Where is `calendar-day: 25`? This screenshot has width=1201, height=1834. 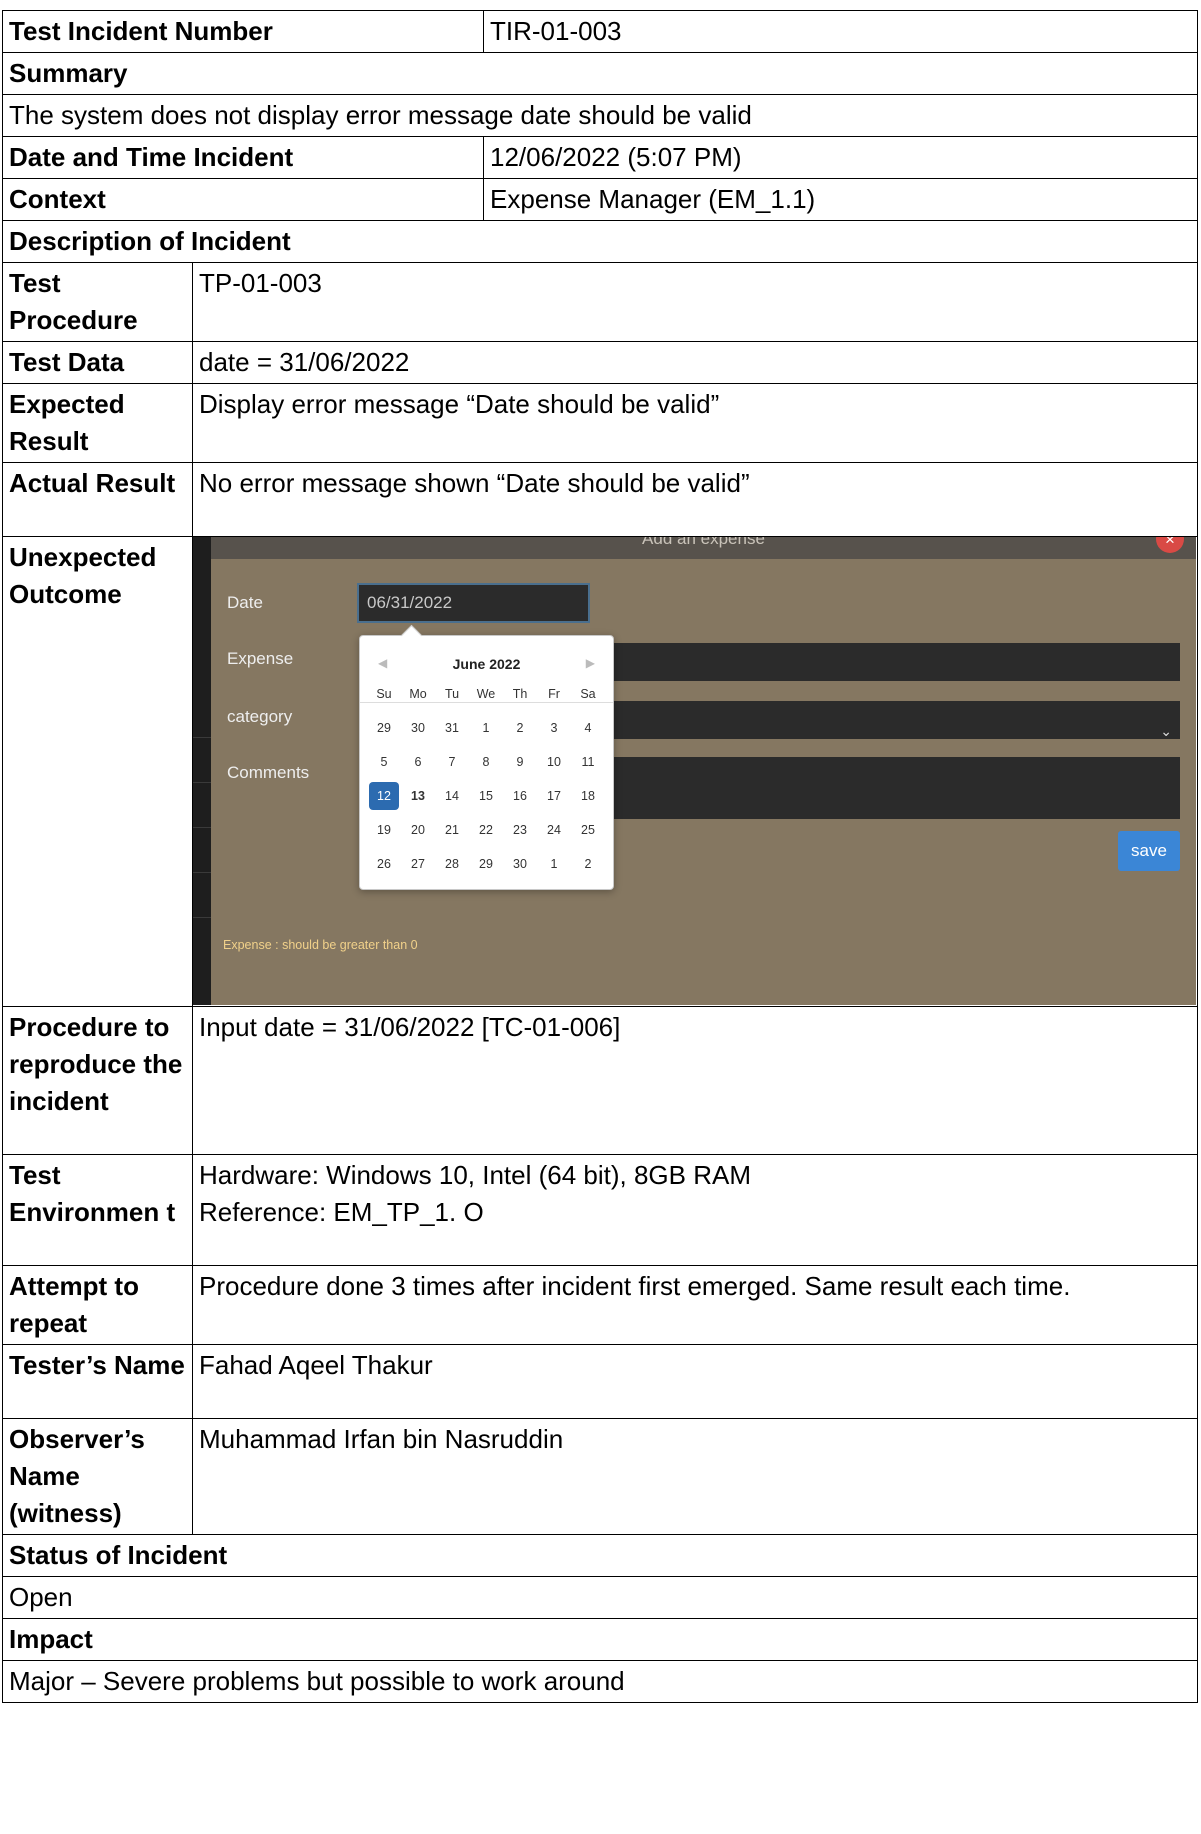
calendar-day: 25 is located at coordinates (588, 830).